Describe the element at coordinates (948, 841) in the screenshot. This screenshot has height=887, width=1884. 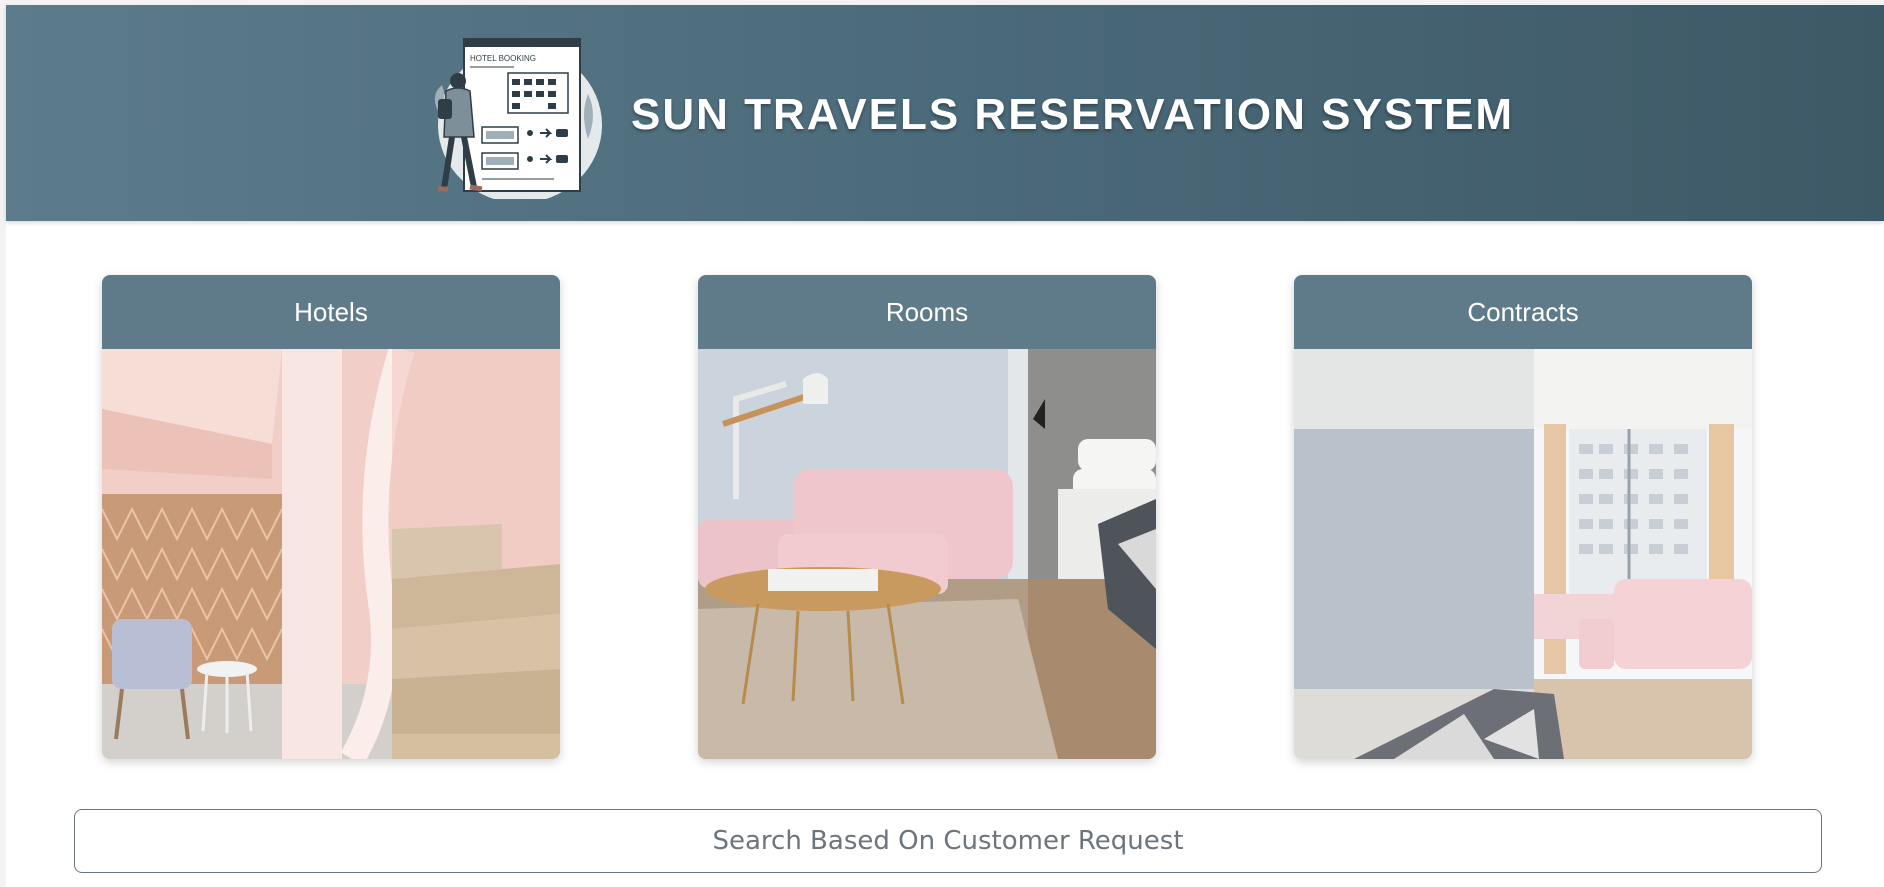
I see `search-customer-request-button: Search Based On Customer Request` at that location.